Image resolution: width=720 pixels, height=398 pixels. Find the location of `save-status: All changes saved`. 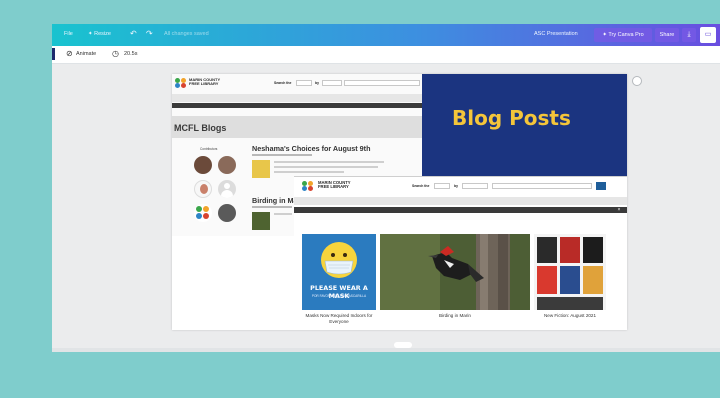

save-status: All changes saved is located at coordinates (186, 34).